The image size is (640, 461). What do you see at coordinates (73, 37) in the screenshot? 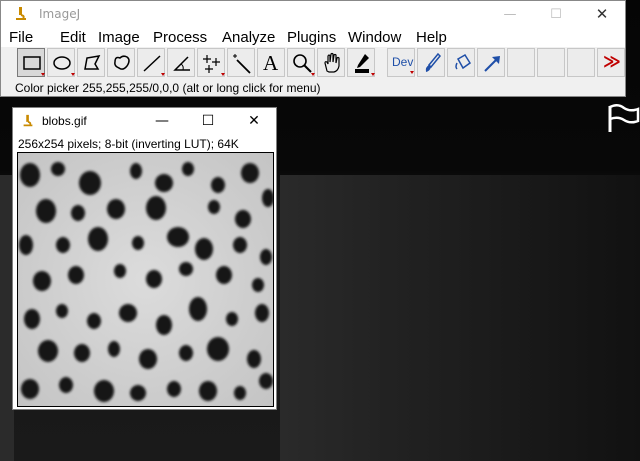
I see `menu-edit: Edit` at bounding box center [73, 37].